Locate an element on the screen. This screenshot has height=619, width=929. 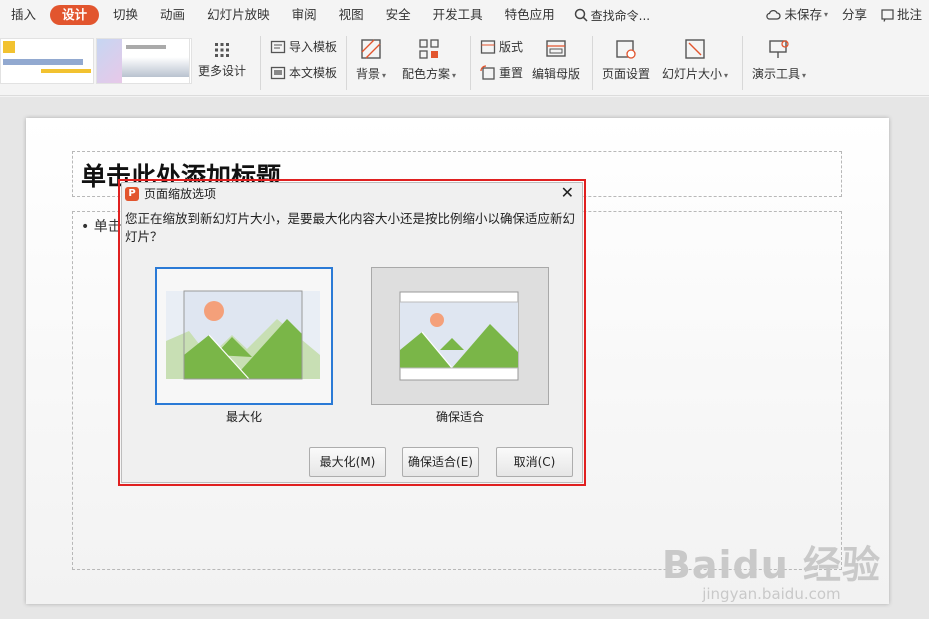
close-icon: ✕ is located at coordinates (567, 193).